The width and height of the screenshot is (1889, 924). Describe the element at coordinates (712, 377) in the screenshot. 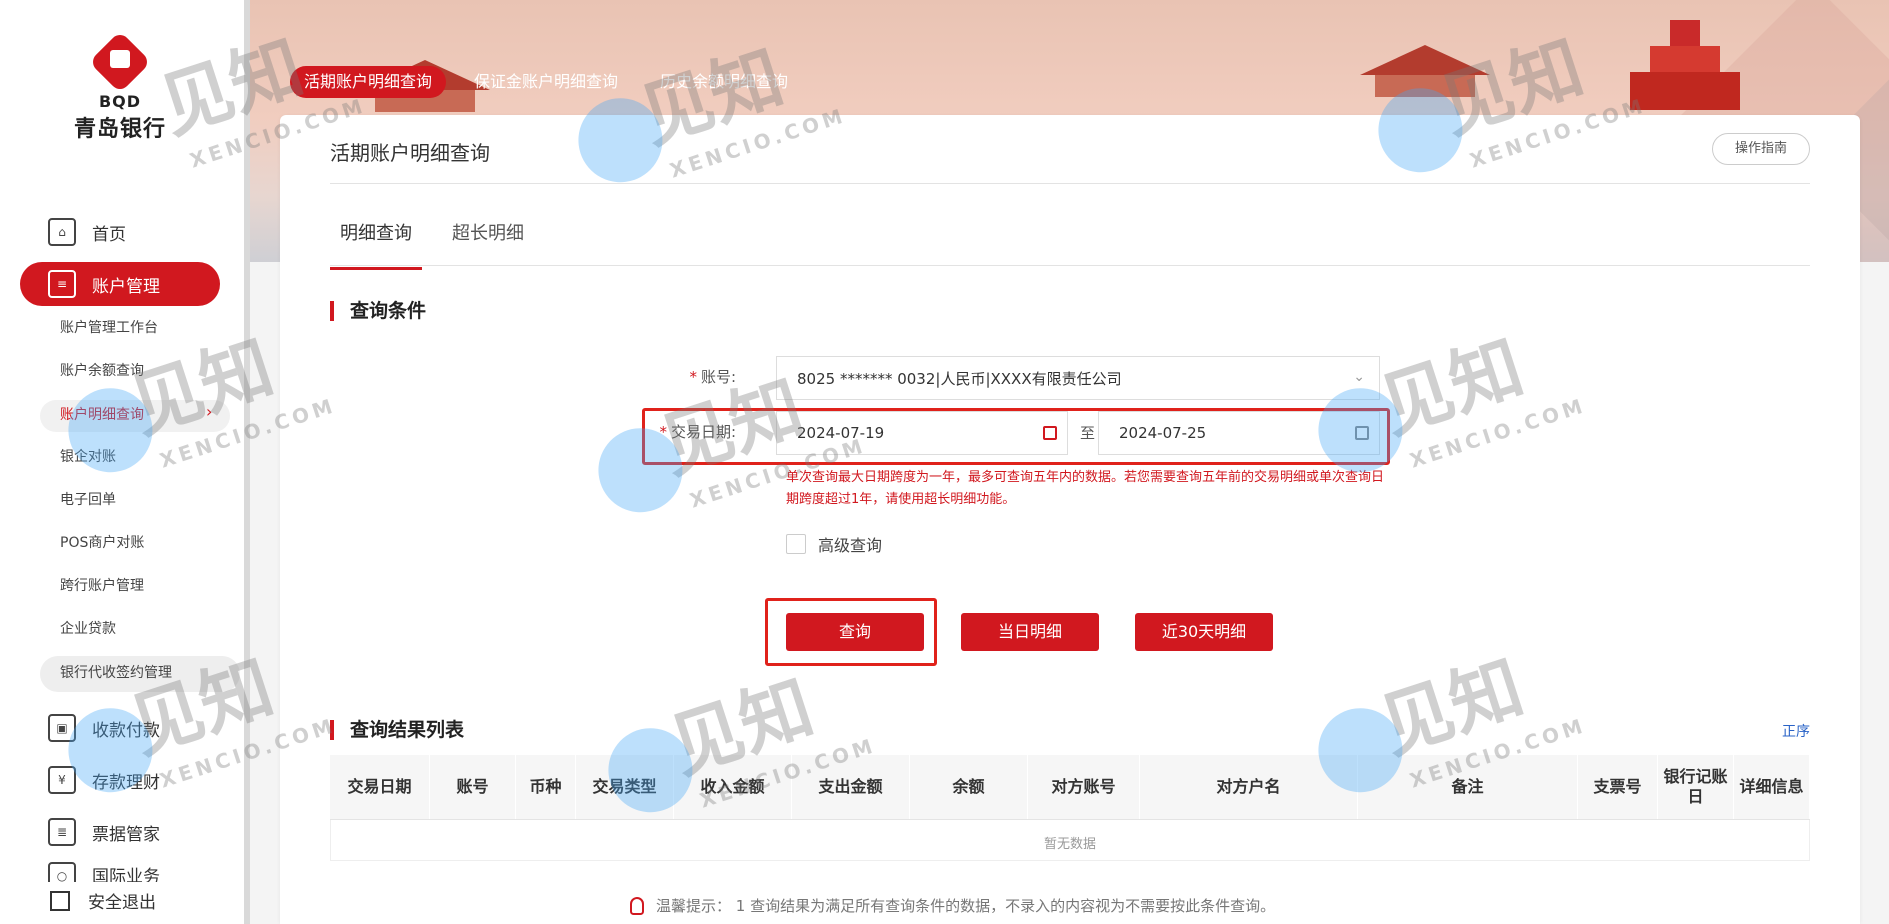

I see `account-label: * 账号:` at that location.